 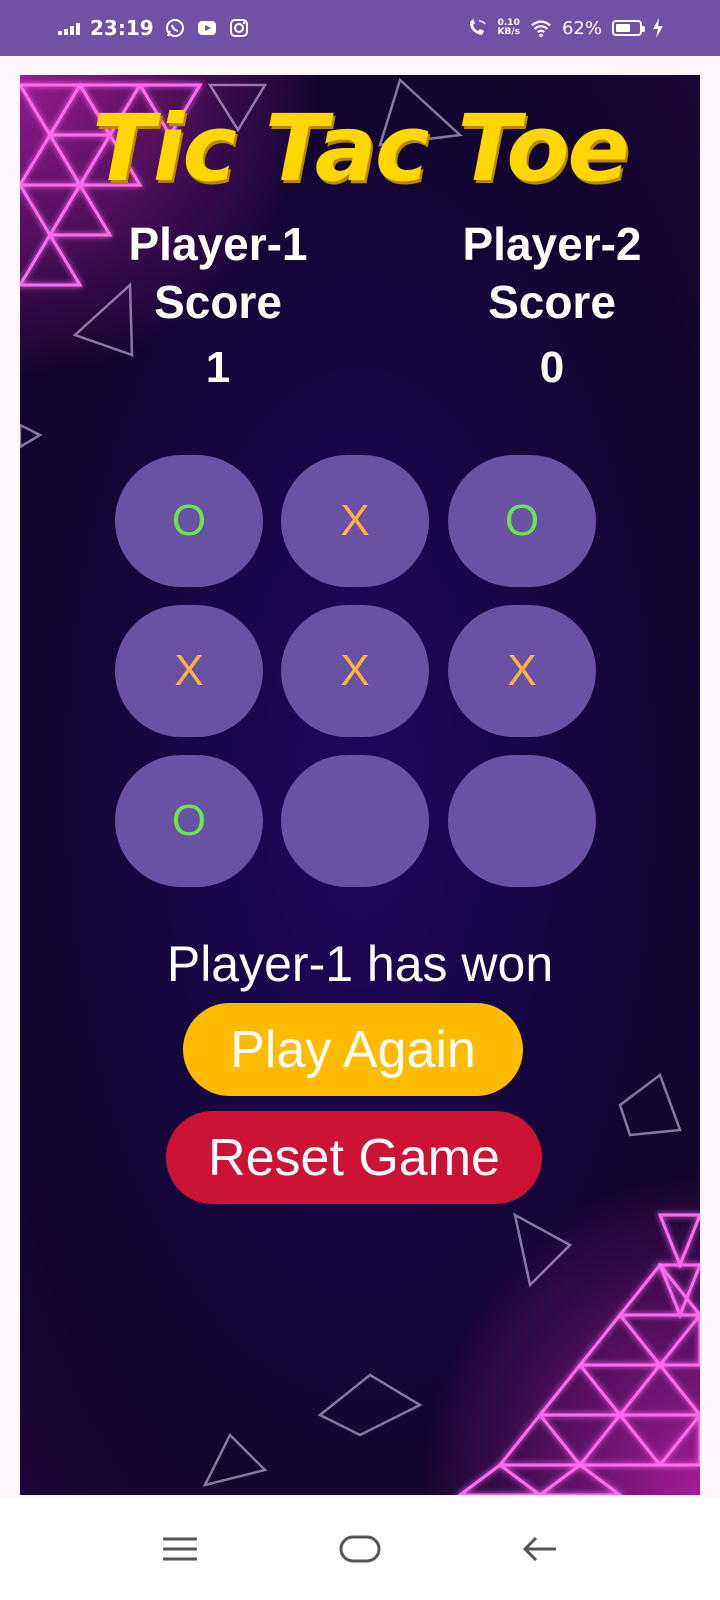 I want to click on board-cell-0-1: X, so click(x=355, y=521).